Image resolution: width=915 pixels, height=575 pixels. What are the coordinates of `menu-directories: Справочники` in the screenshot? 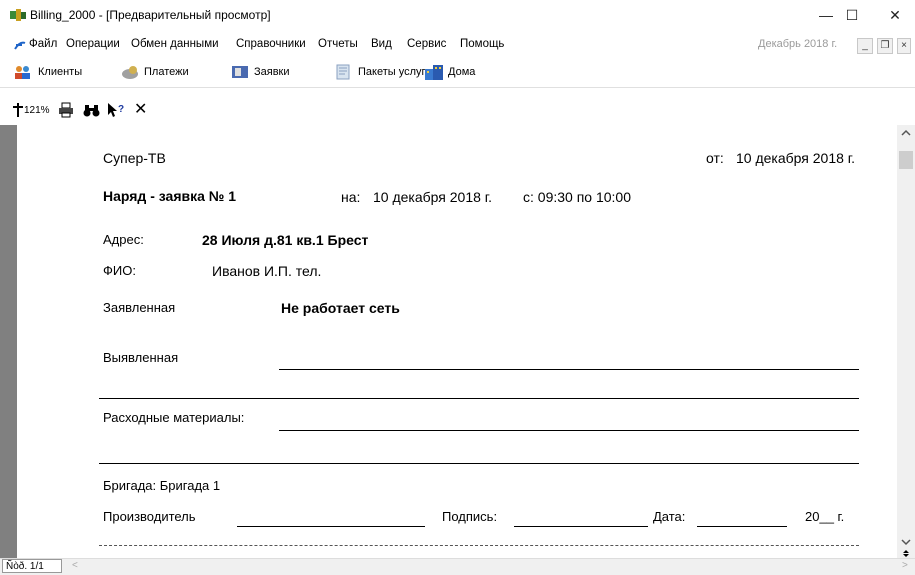 It's located at (271, 44).